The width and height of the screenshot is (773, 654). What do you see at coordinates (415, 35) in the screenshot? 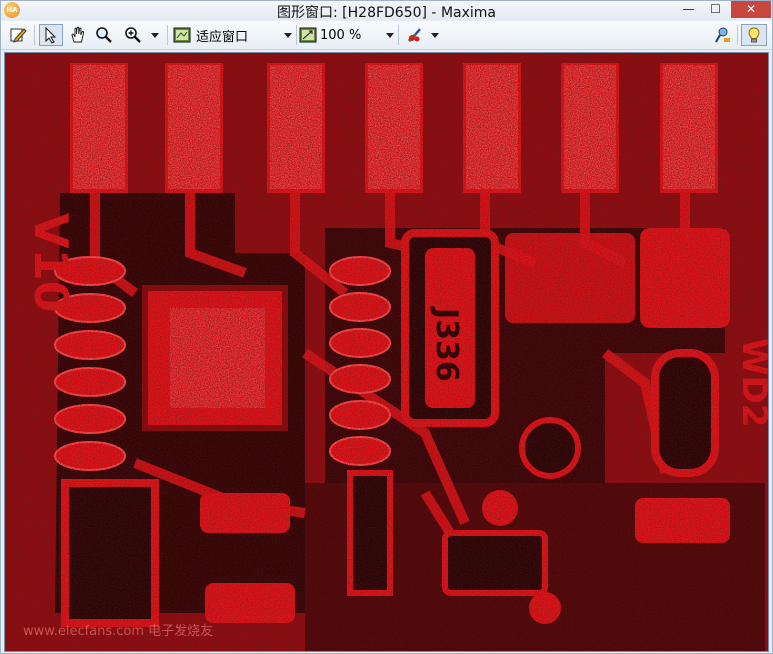
I see `color-palette-icon` at bounding box center [415, 35].